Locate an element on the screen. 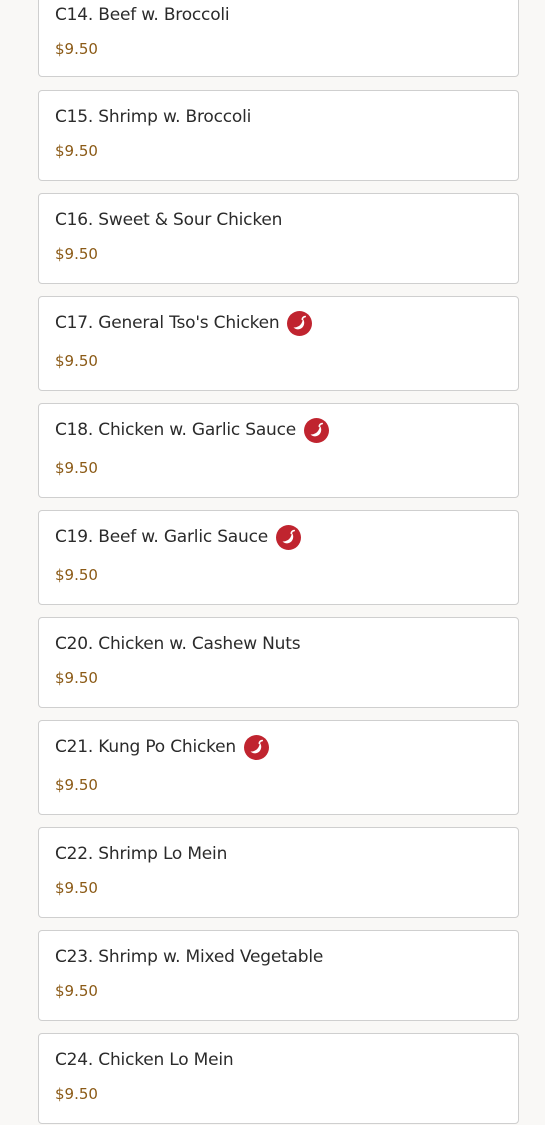 The height and width of the screenshot is (1125, 545). menu-item-name: C17. General Tso's Chicken is located at coordinates (167, 323).